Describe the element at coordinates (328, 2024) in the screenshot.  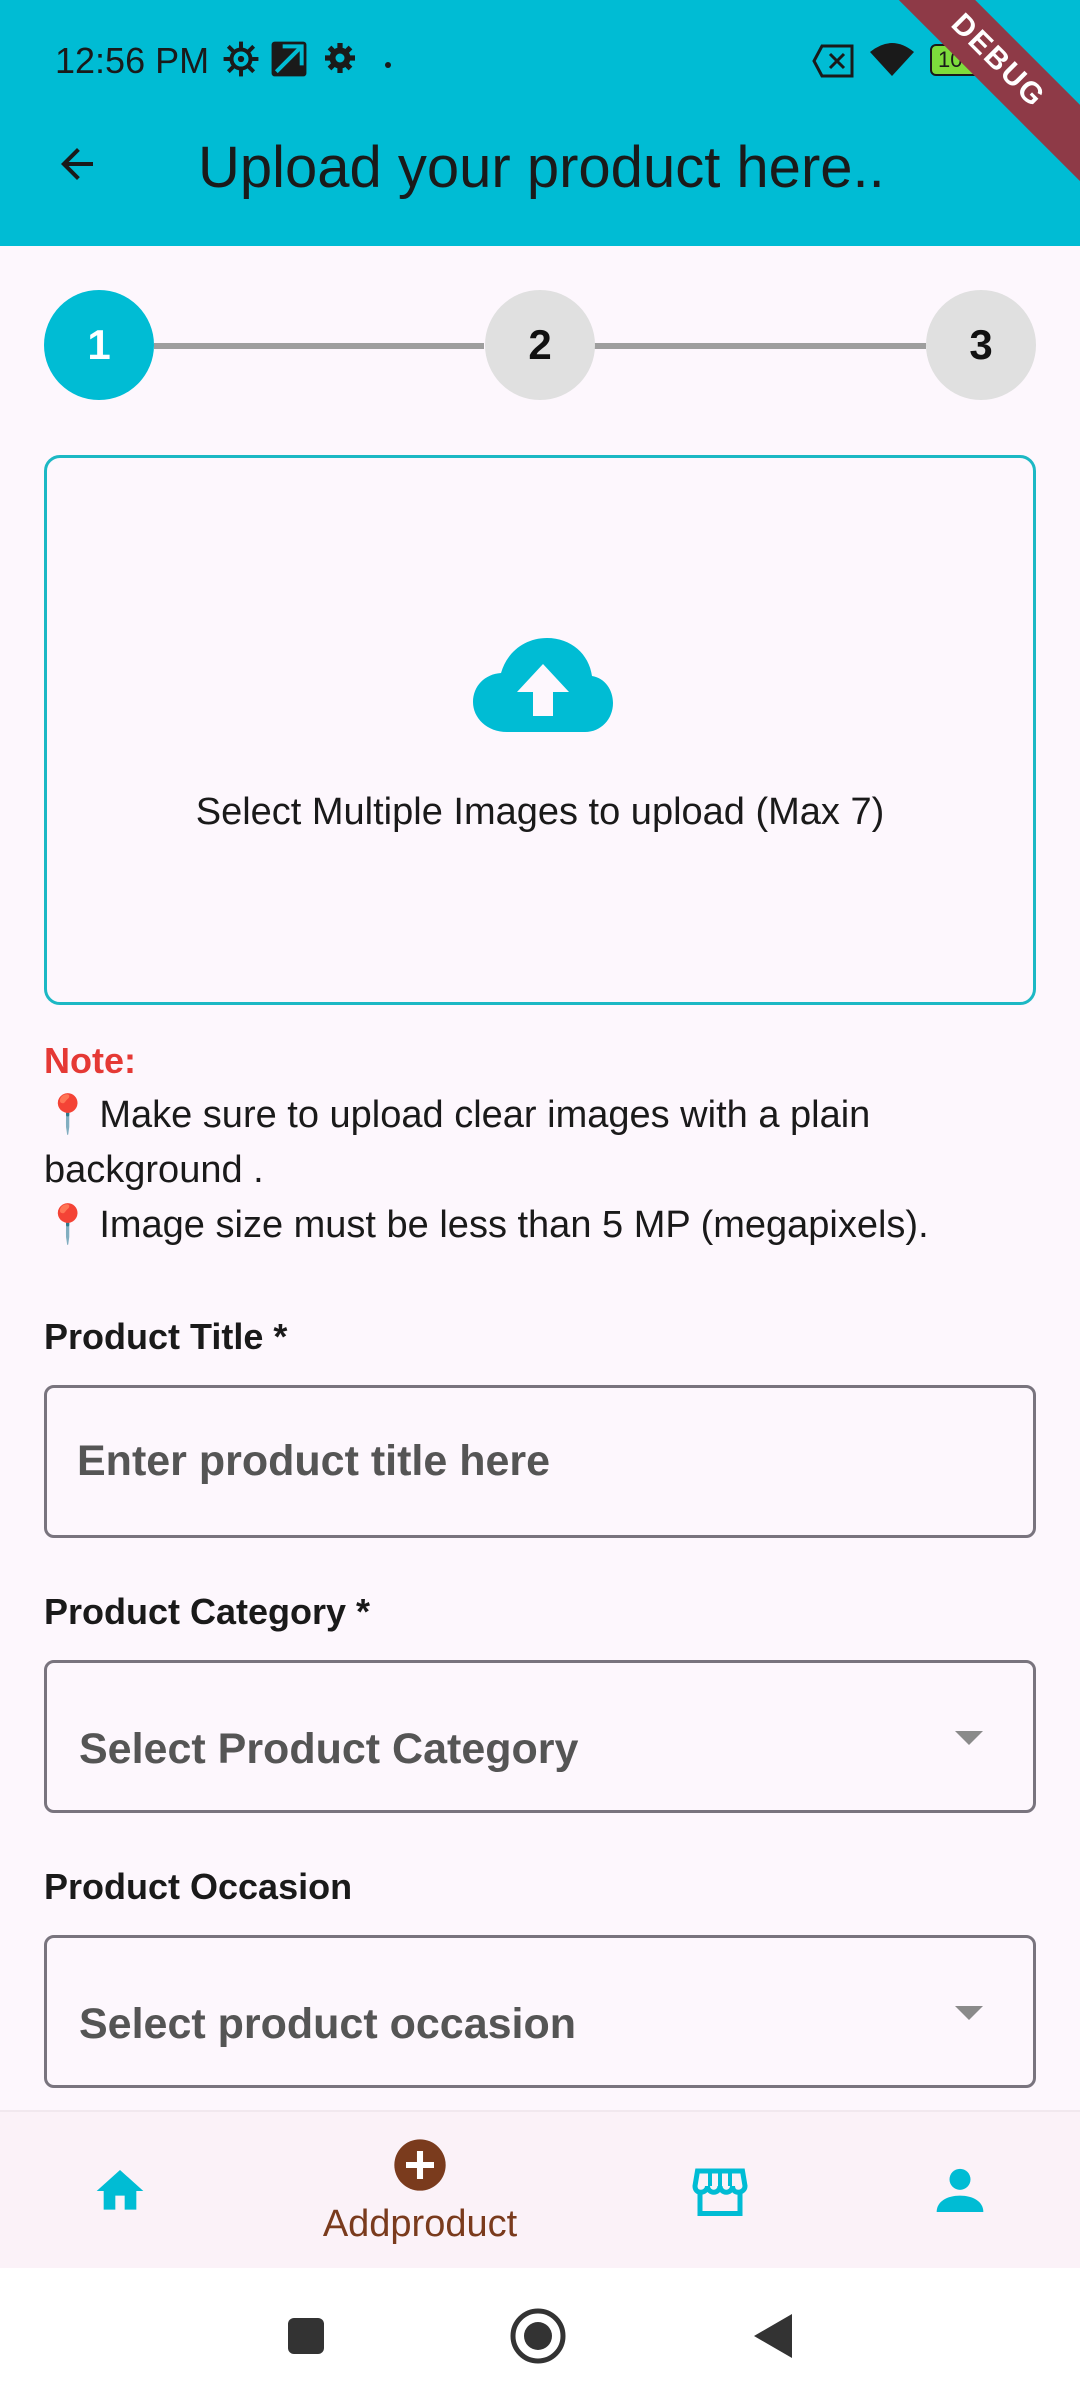
I see `product-occasion-value: Select product occasion` at that location.